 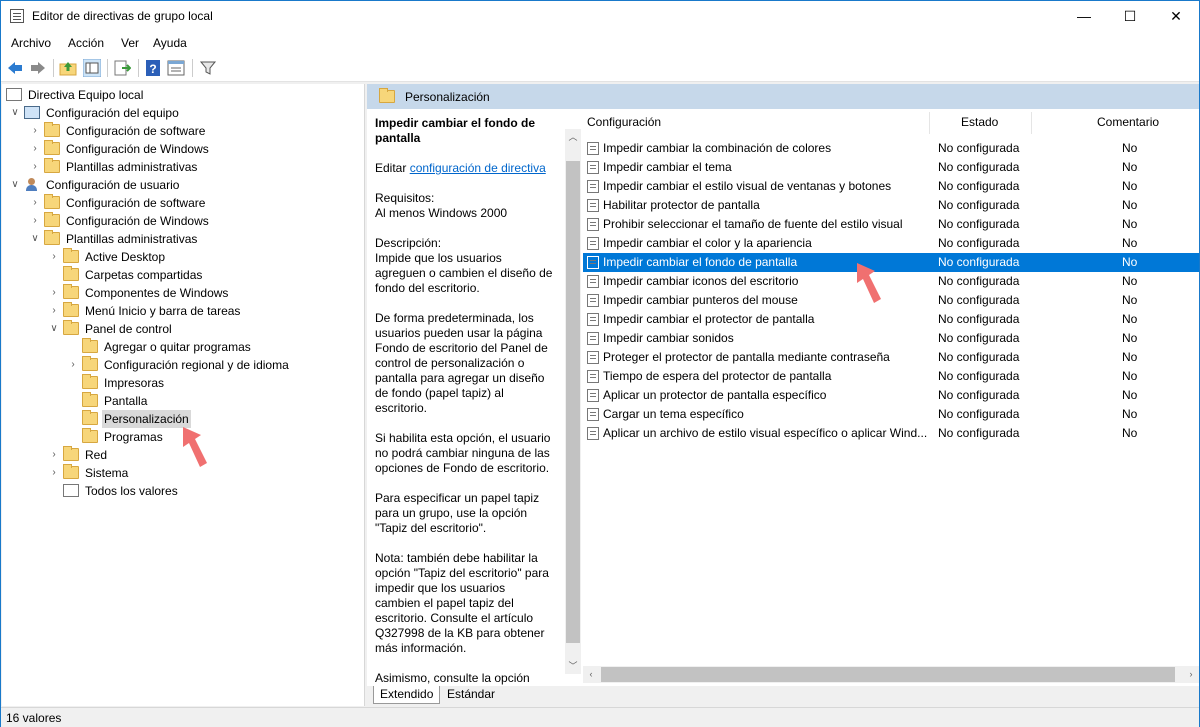 What do you see at coordinates (478, 168) in the screenshot?
I see `edit-policy-link: configuración de directiva` at bounding box center [478, 168].